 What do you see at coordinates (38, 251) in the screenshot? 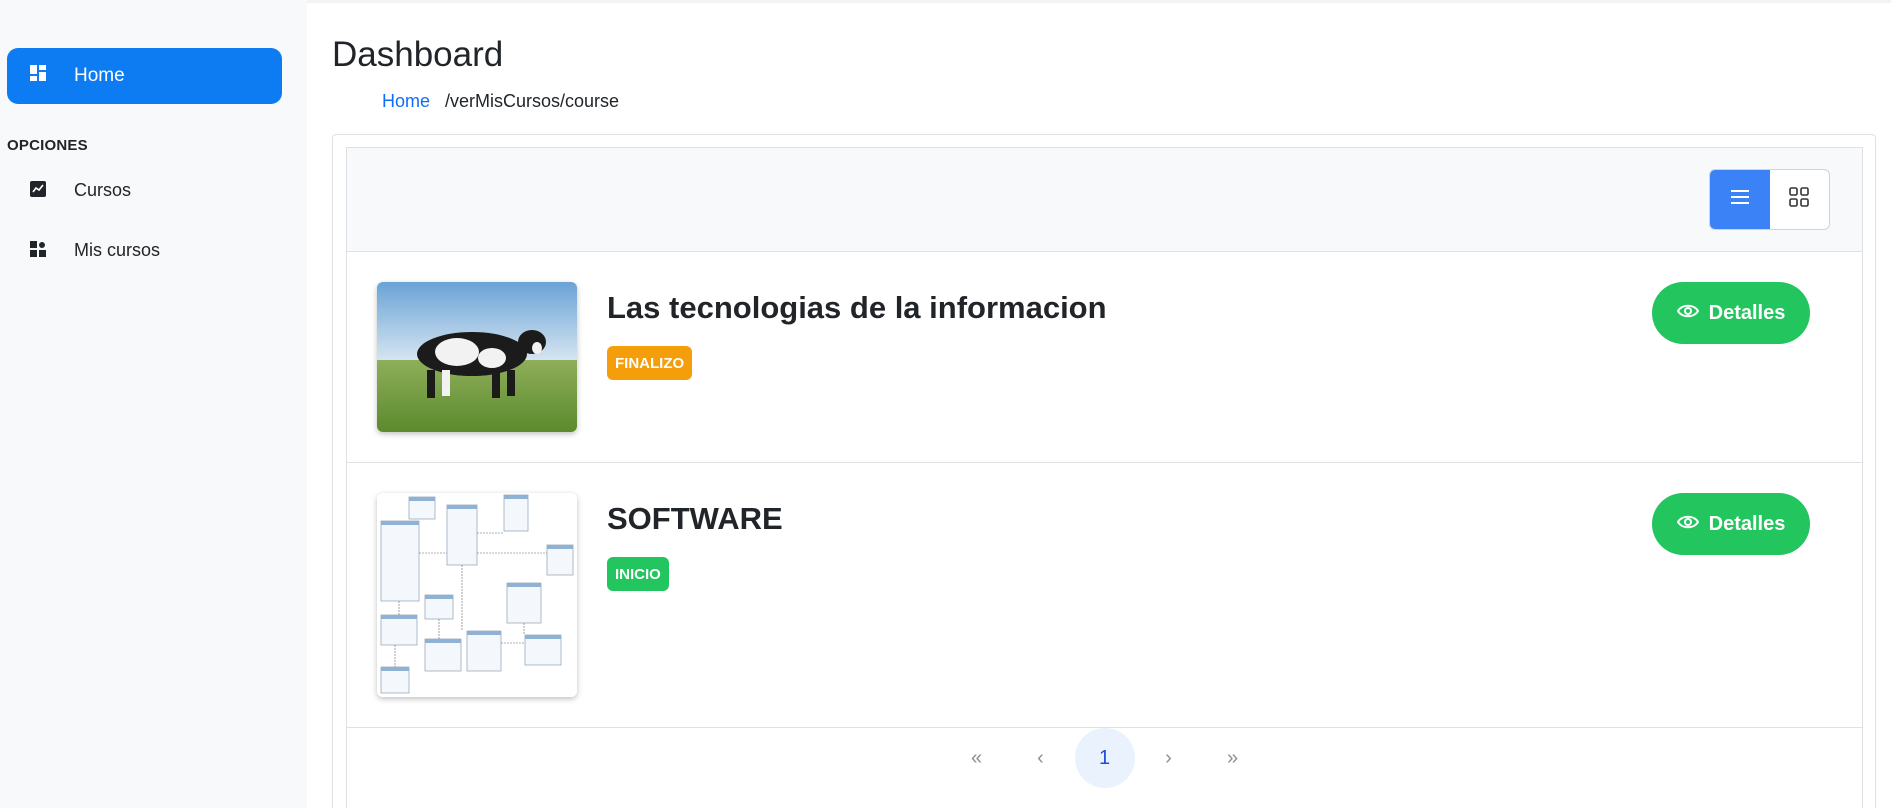
I see `grid-icon` at bounding box center [38, 251].